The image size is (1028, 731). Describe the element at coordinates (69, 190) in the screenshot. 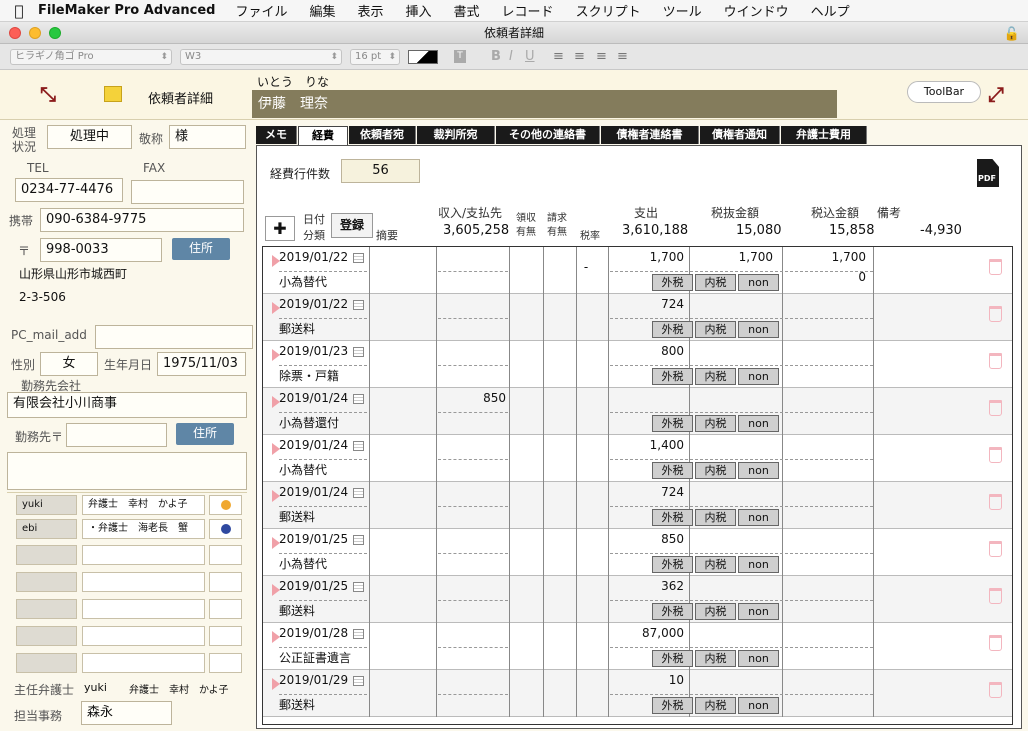

I see `tel-field: 0234-77-4476` at that location.